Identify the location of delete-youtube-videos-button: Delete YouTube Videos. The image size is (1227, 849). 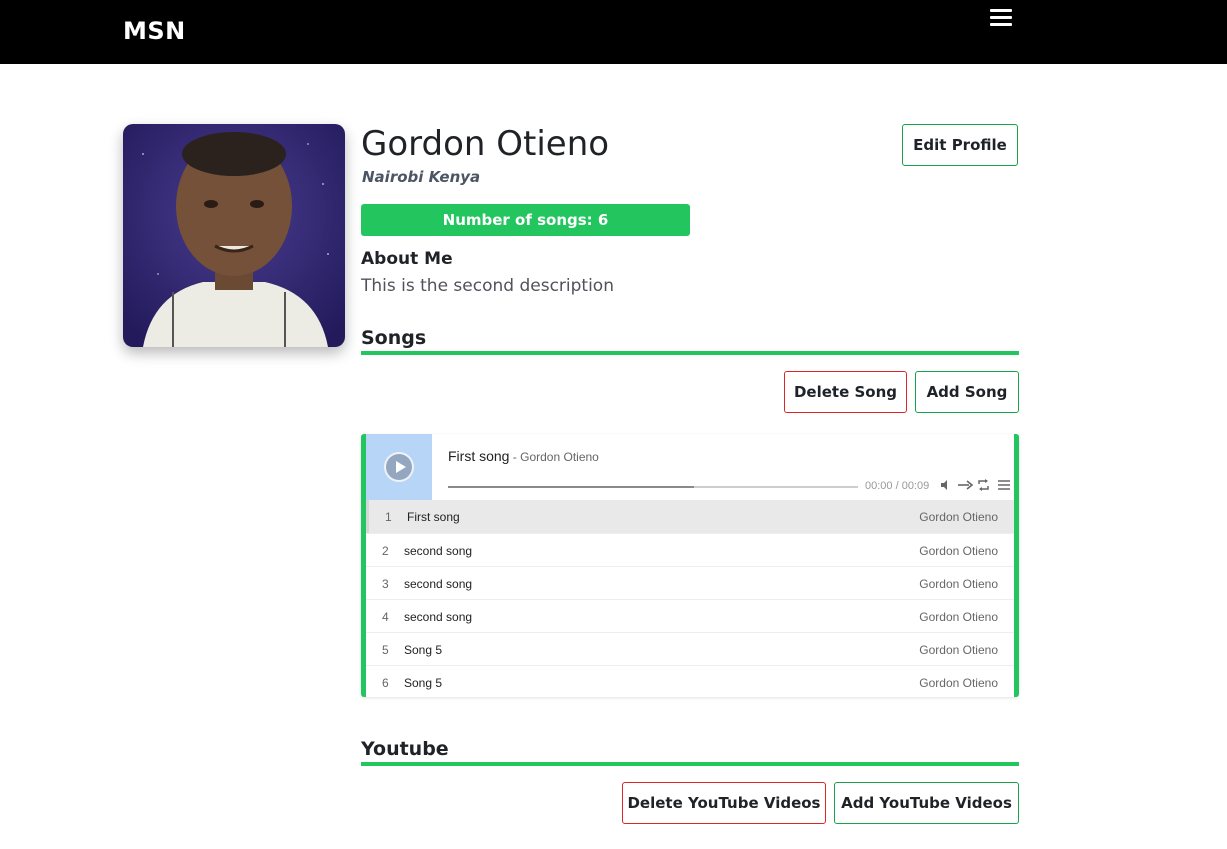
(724, 803).